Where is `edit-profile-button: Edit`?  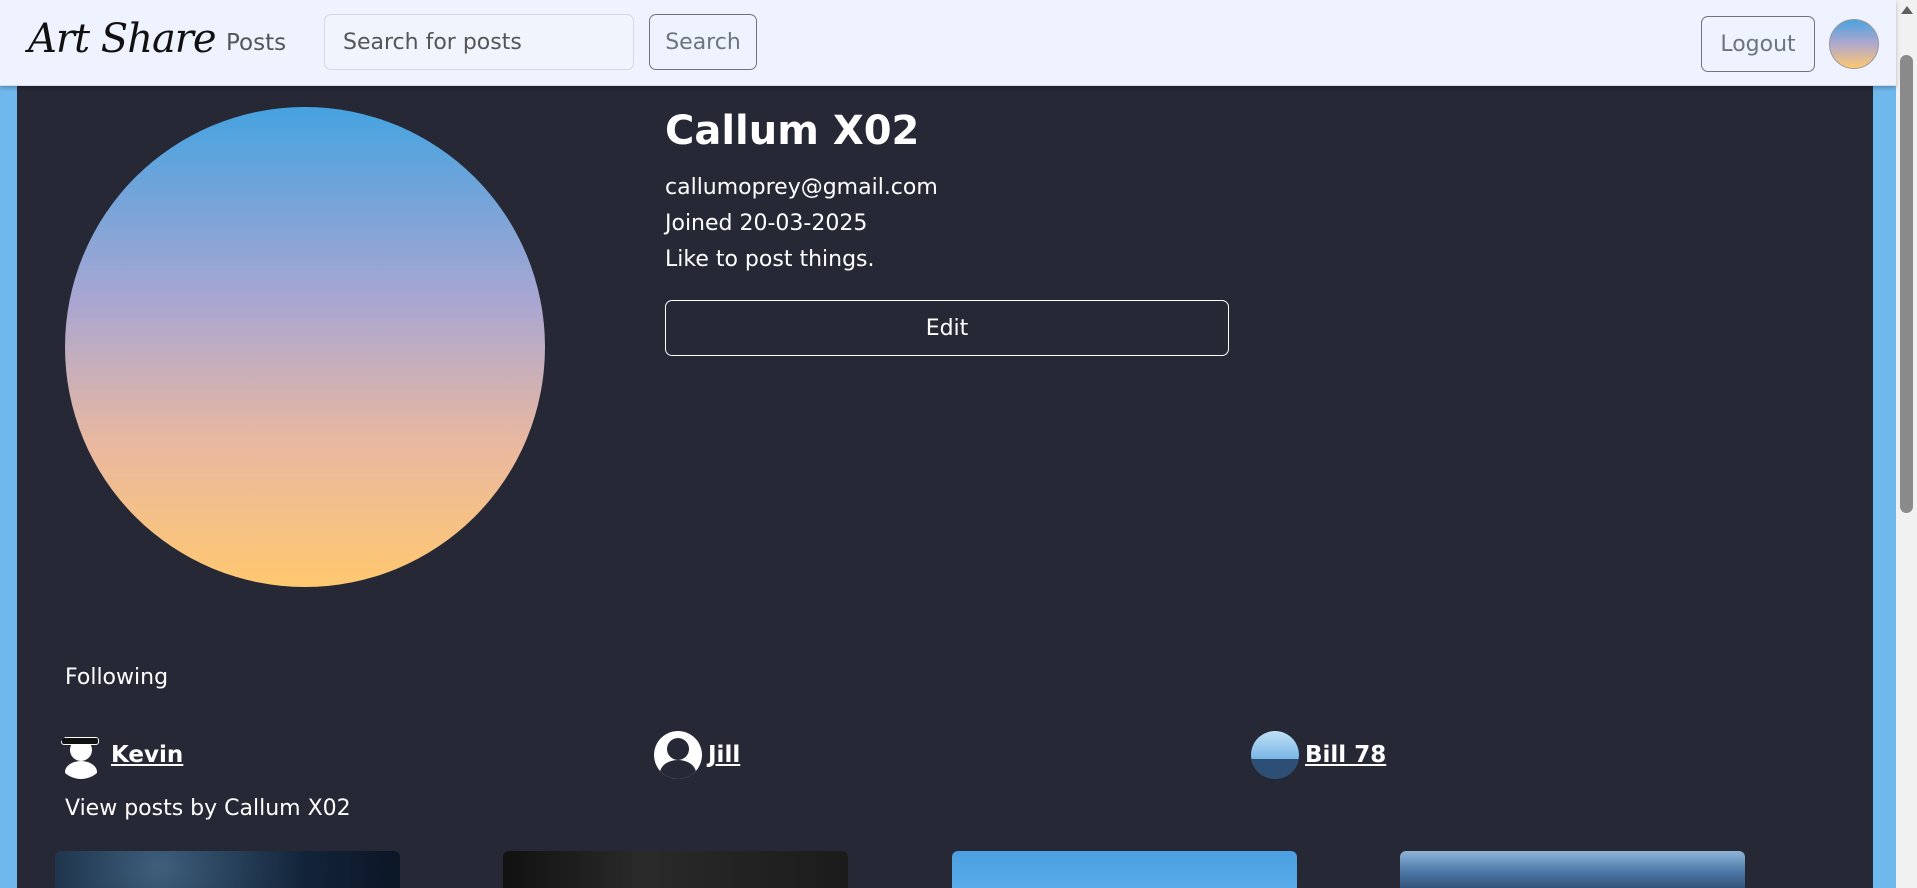
edit-profile-button: Edit is located at coordinates (947, 328).